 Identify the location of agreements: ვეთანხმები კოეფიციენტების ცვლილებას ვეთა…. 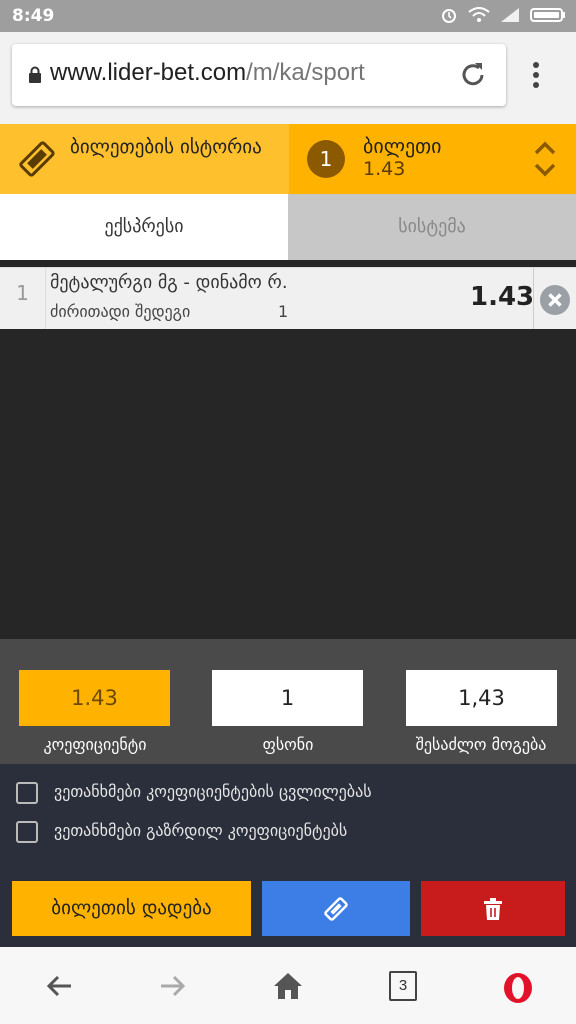
(288, 817).